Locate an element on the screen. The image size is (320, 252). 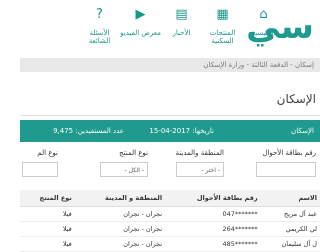
question-icon: ? is located at coordinates (99, 14).